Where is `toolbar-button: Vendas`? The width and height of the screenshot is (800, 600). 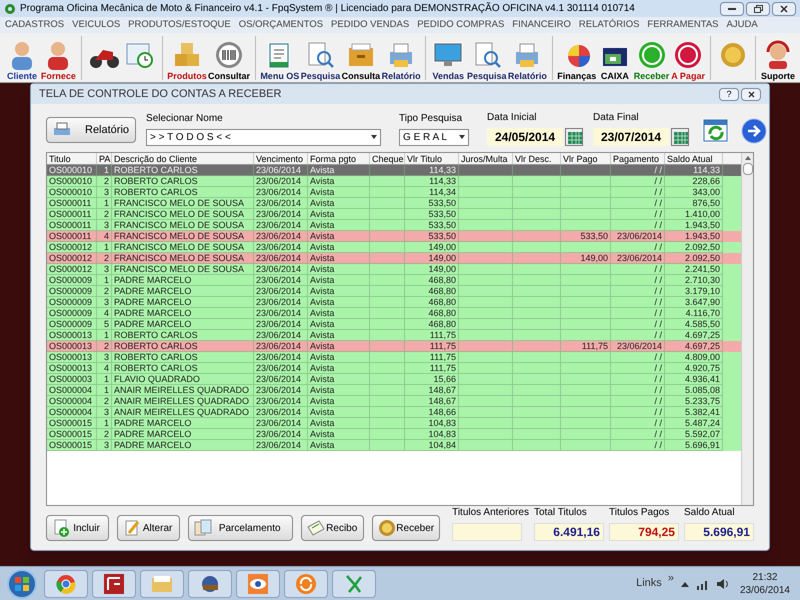 toolbar-button: Vendas is located at coordinates (448, 58).